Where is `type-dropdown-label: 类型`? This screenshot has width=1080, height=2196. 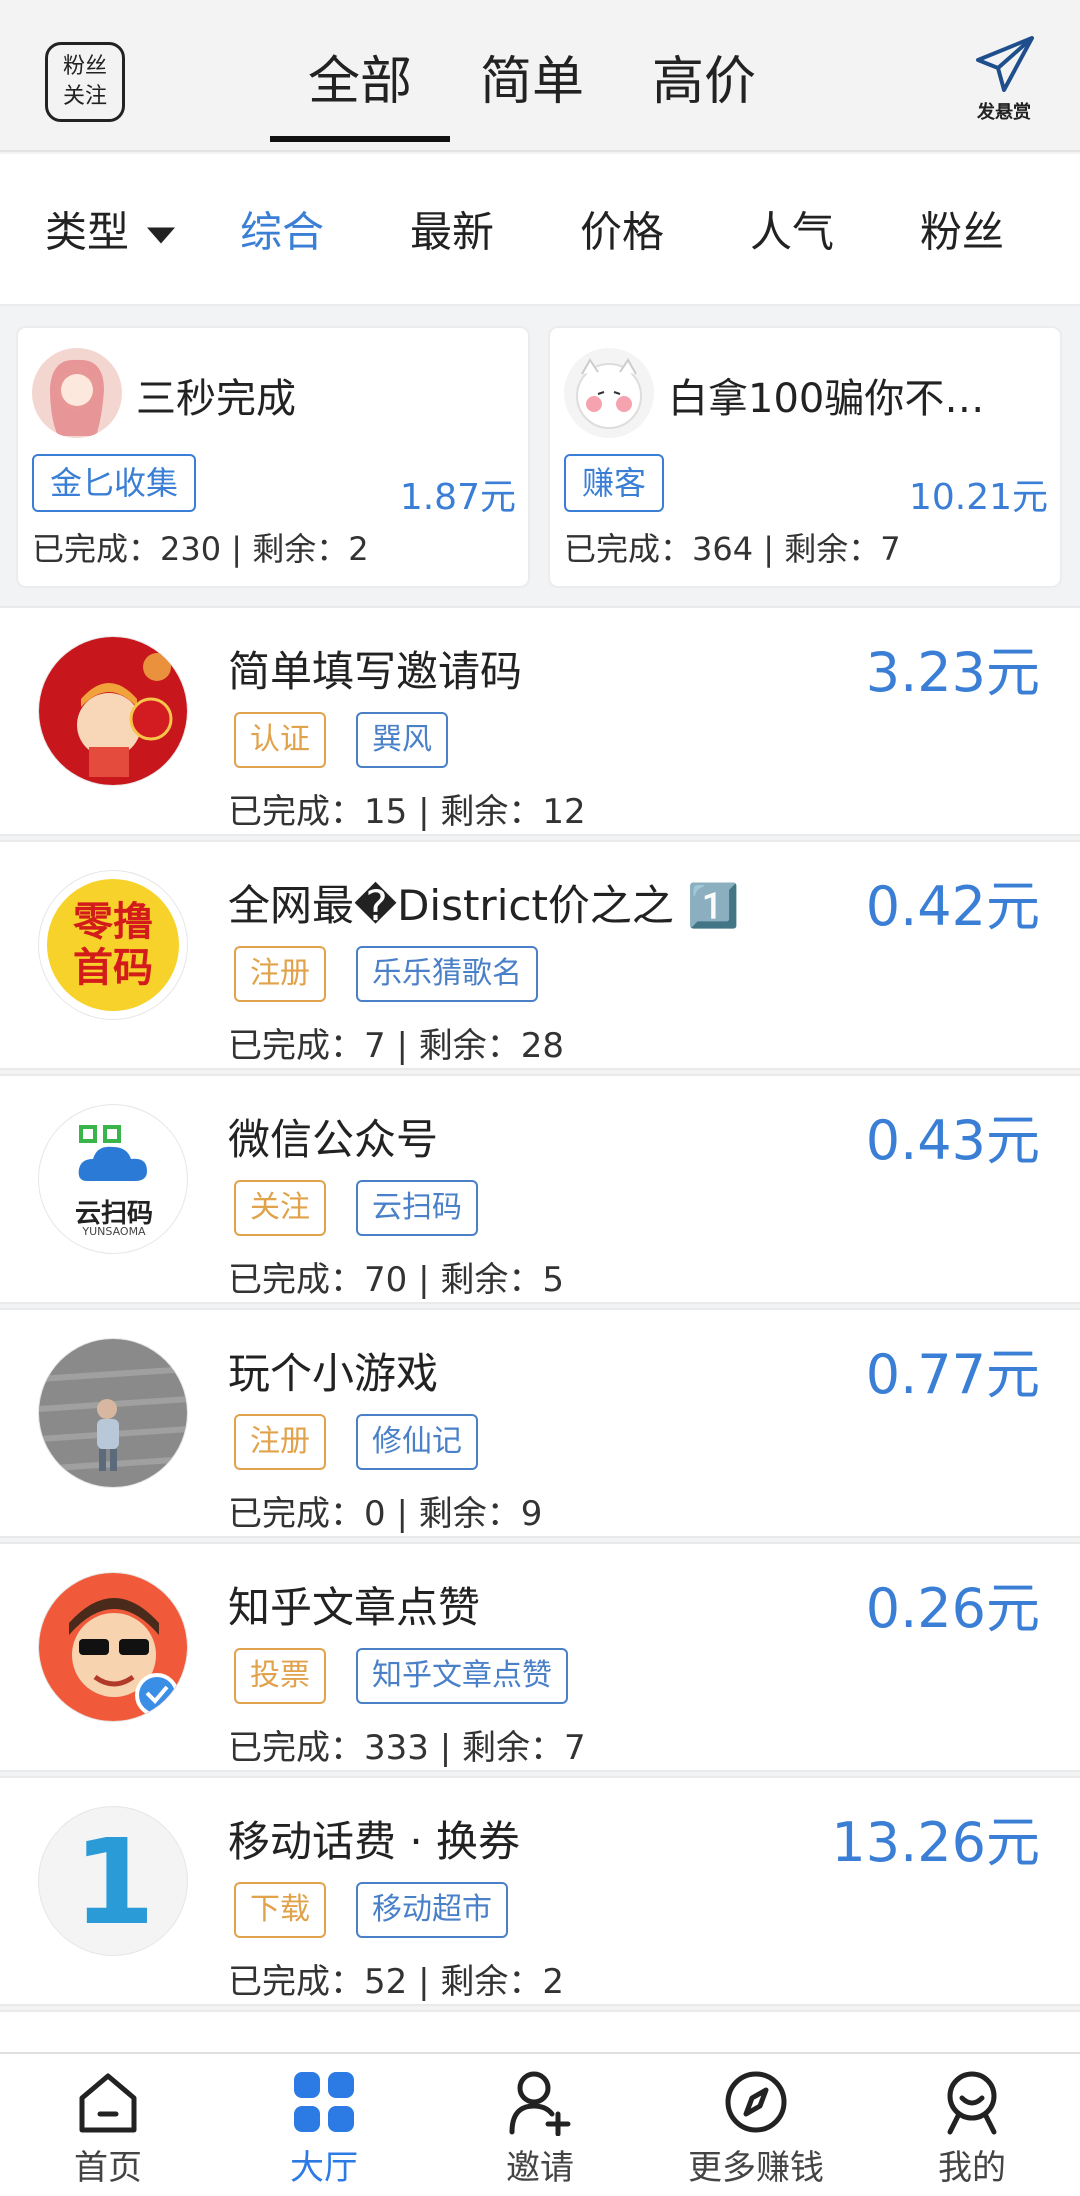
type-dropdown-label: 类型 is located at coordinates (87, 232).